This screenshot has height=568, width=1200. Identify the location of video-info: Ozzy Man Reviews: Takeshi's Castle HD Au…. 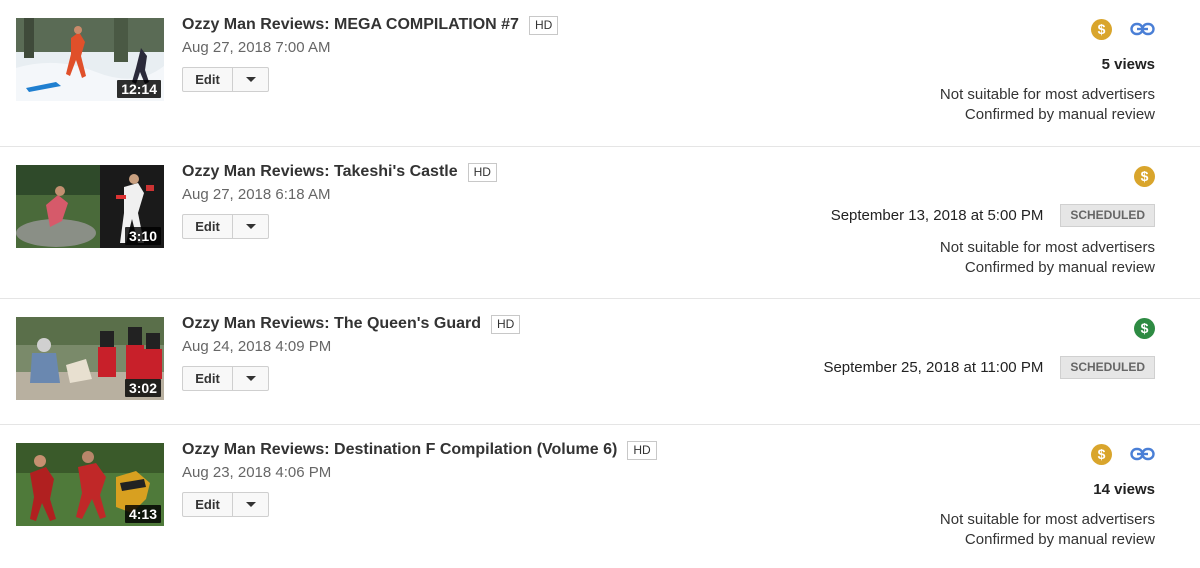
(339, 200).